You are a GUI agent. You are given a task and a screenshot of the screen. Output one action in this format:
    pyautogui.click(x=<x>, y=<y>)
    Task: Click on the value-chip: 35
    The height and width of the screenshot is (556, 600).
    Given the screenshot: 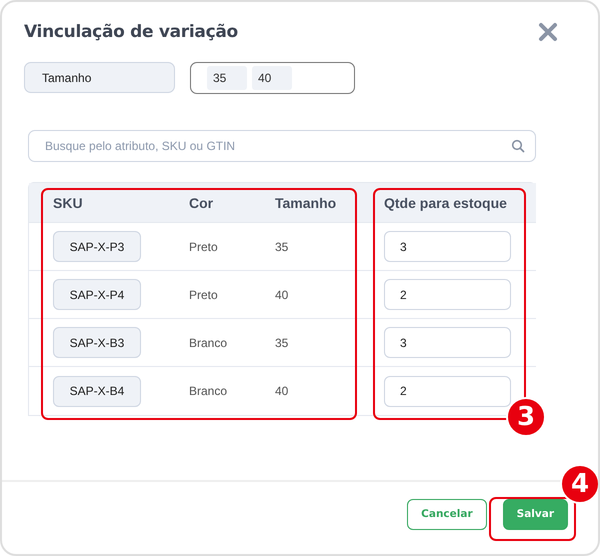 What is the action you would take?
    pyautogui.click(x=227, y=78)
    